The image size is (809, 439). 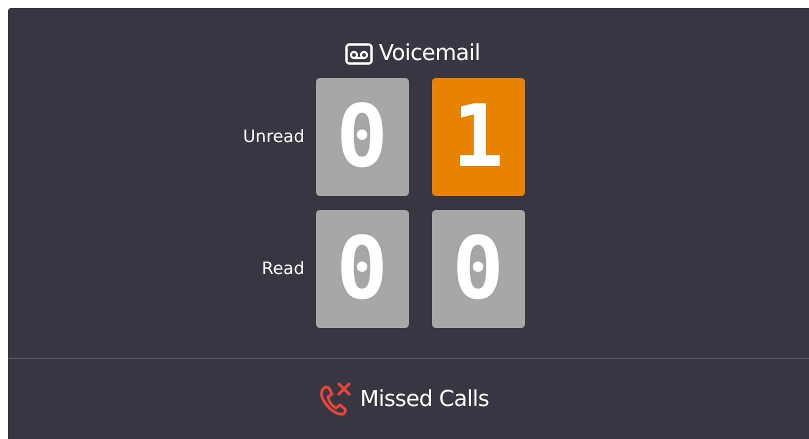 I want to click on section-title: Missed Calls, so click(x=425, y=399).